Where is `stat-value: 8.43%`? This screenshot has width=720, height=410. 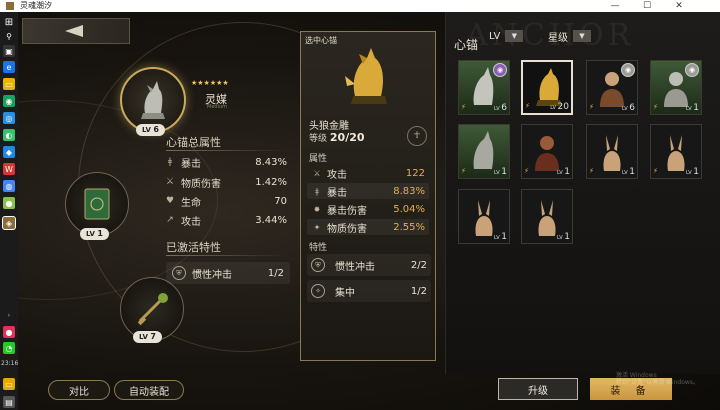
stat-value: 8.43% is located at coordinates (271, 162).